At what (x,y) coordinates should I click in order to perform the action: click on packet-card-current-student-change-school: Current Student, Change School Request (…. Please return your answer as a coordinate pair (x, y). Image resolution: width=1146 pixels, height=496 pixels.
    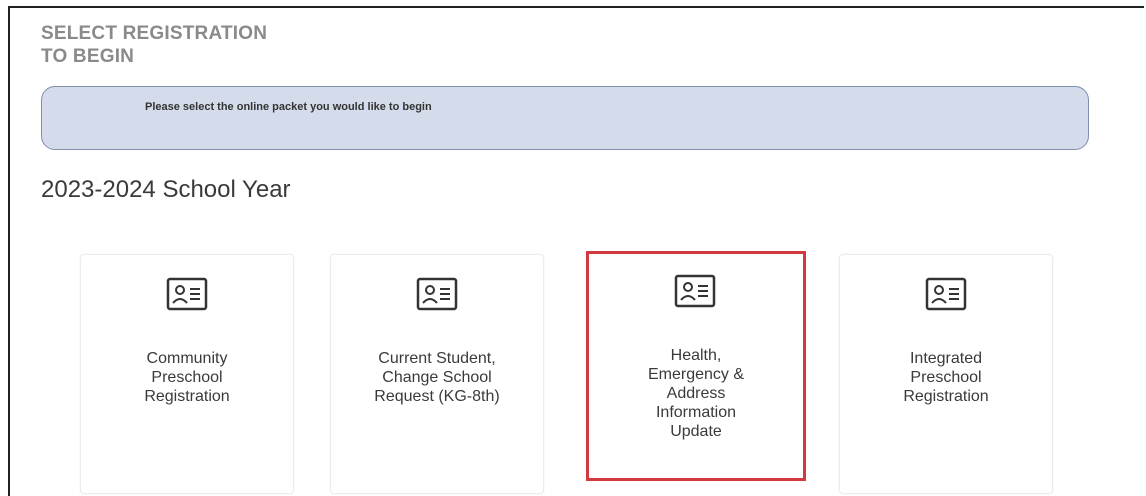
    Looking at the image, I should click on (437, 374).